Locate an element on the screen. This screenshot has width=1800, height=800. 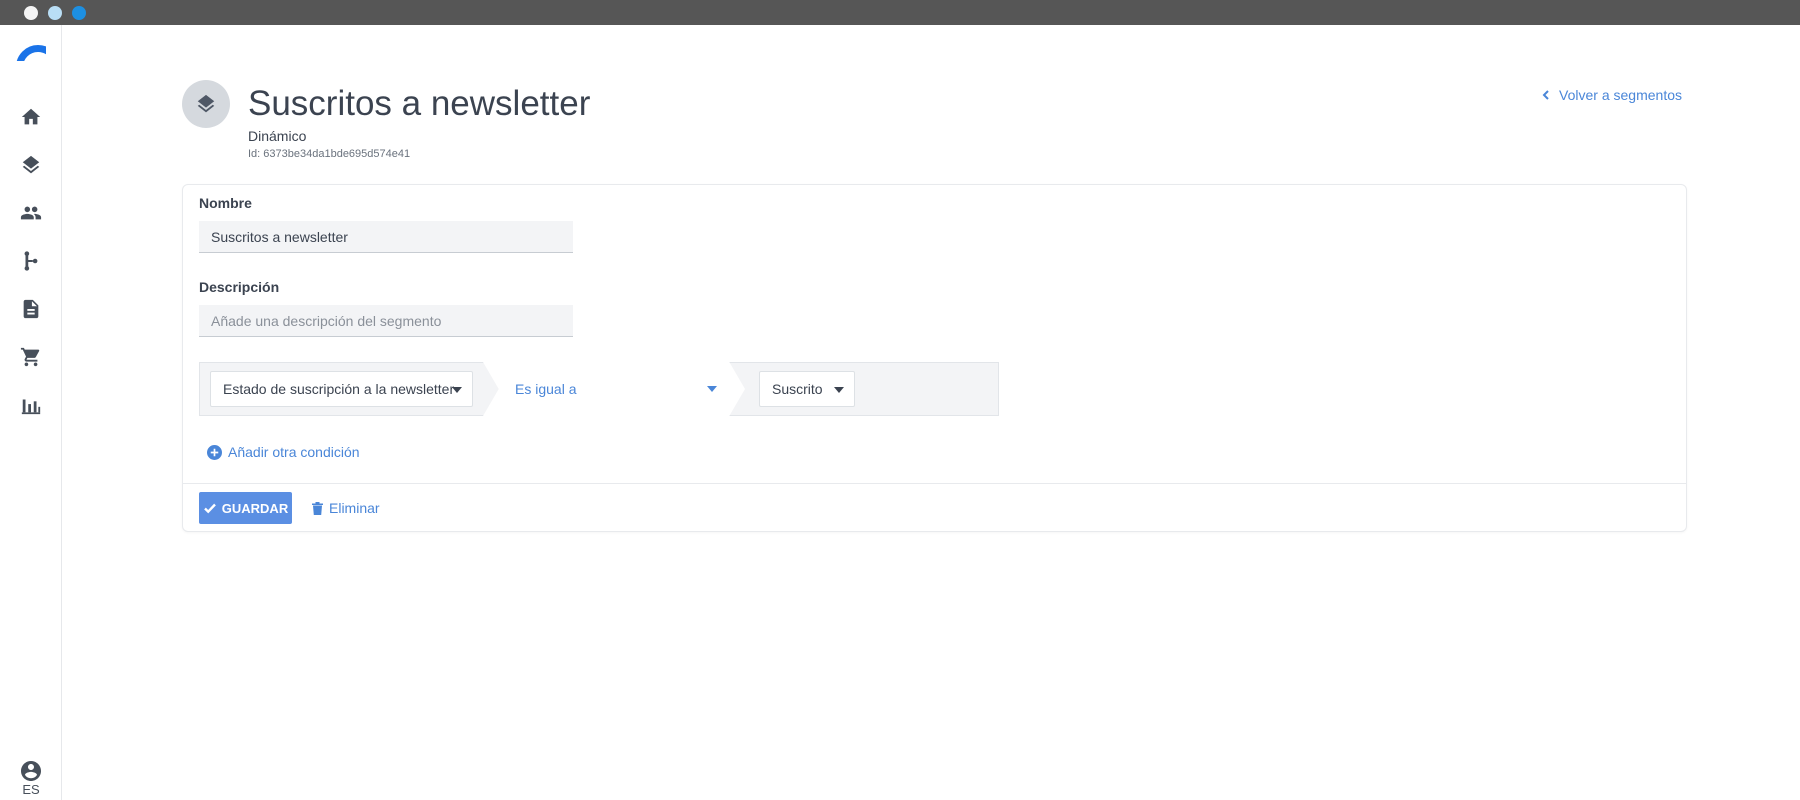
window-maximize-button is located at coordinates (79, 13).